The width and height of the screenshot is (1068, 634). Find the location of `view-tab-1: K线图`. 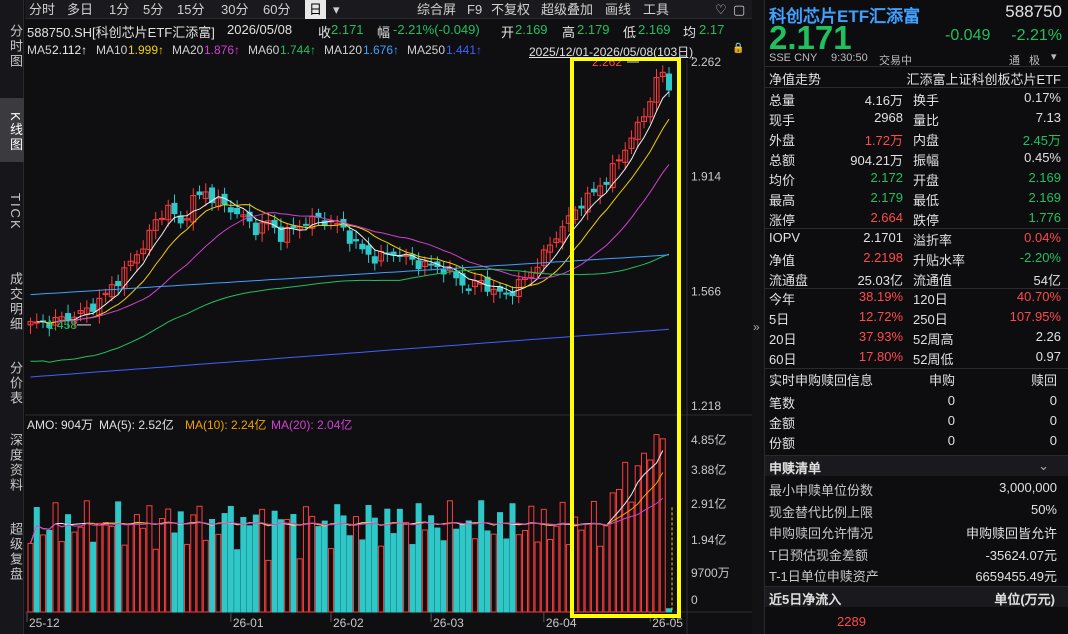

view-tab-1: K线图 is located at coordinates (12, 130).